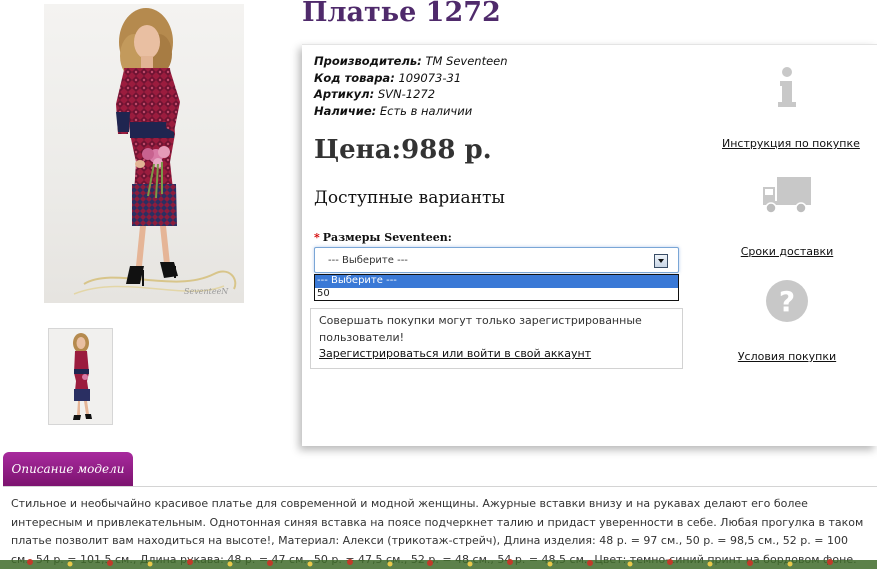  What do you see at coordinates (791, 143) in the screenshot?
I see `purchase-instructions-link: Инструкция по покупке` at bounding box center [791, 143].